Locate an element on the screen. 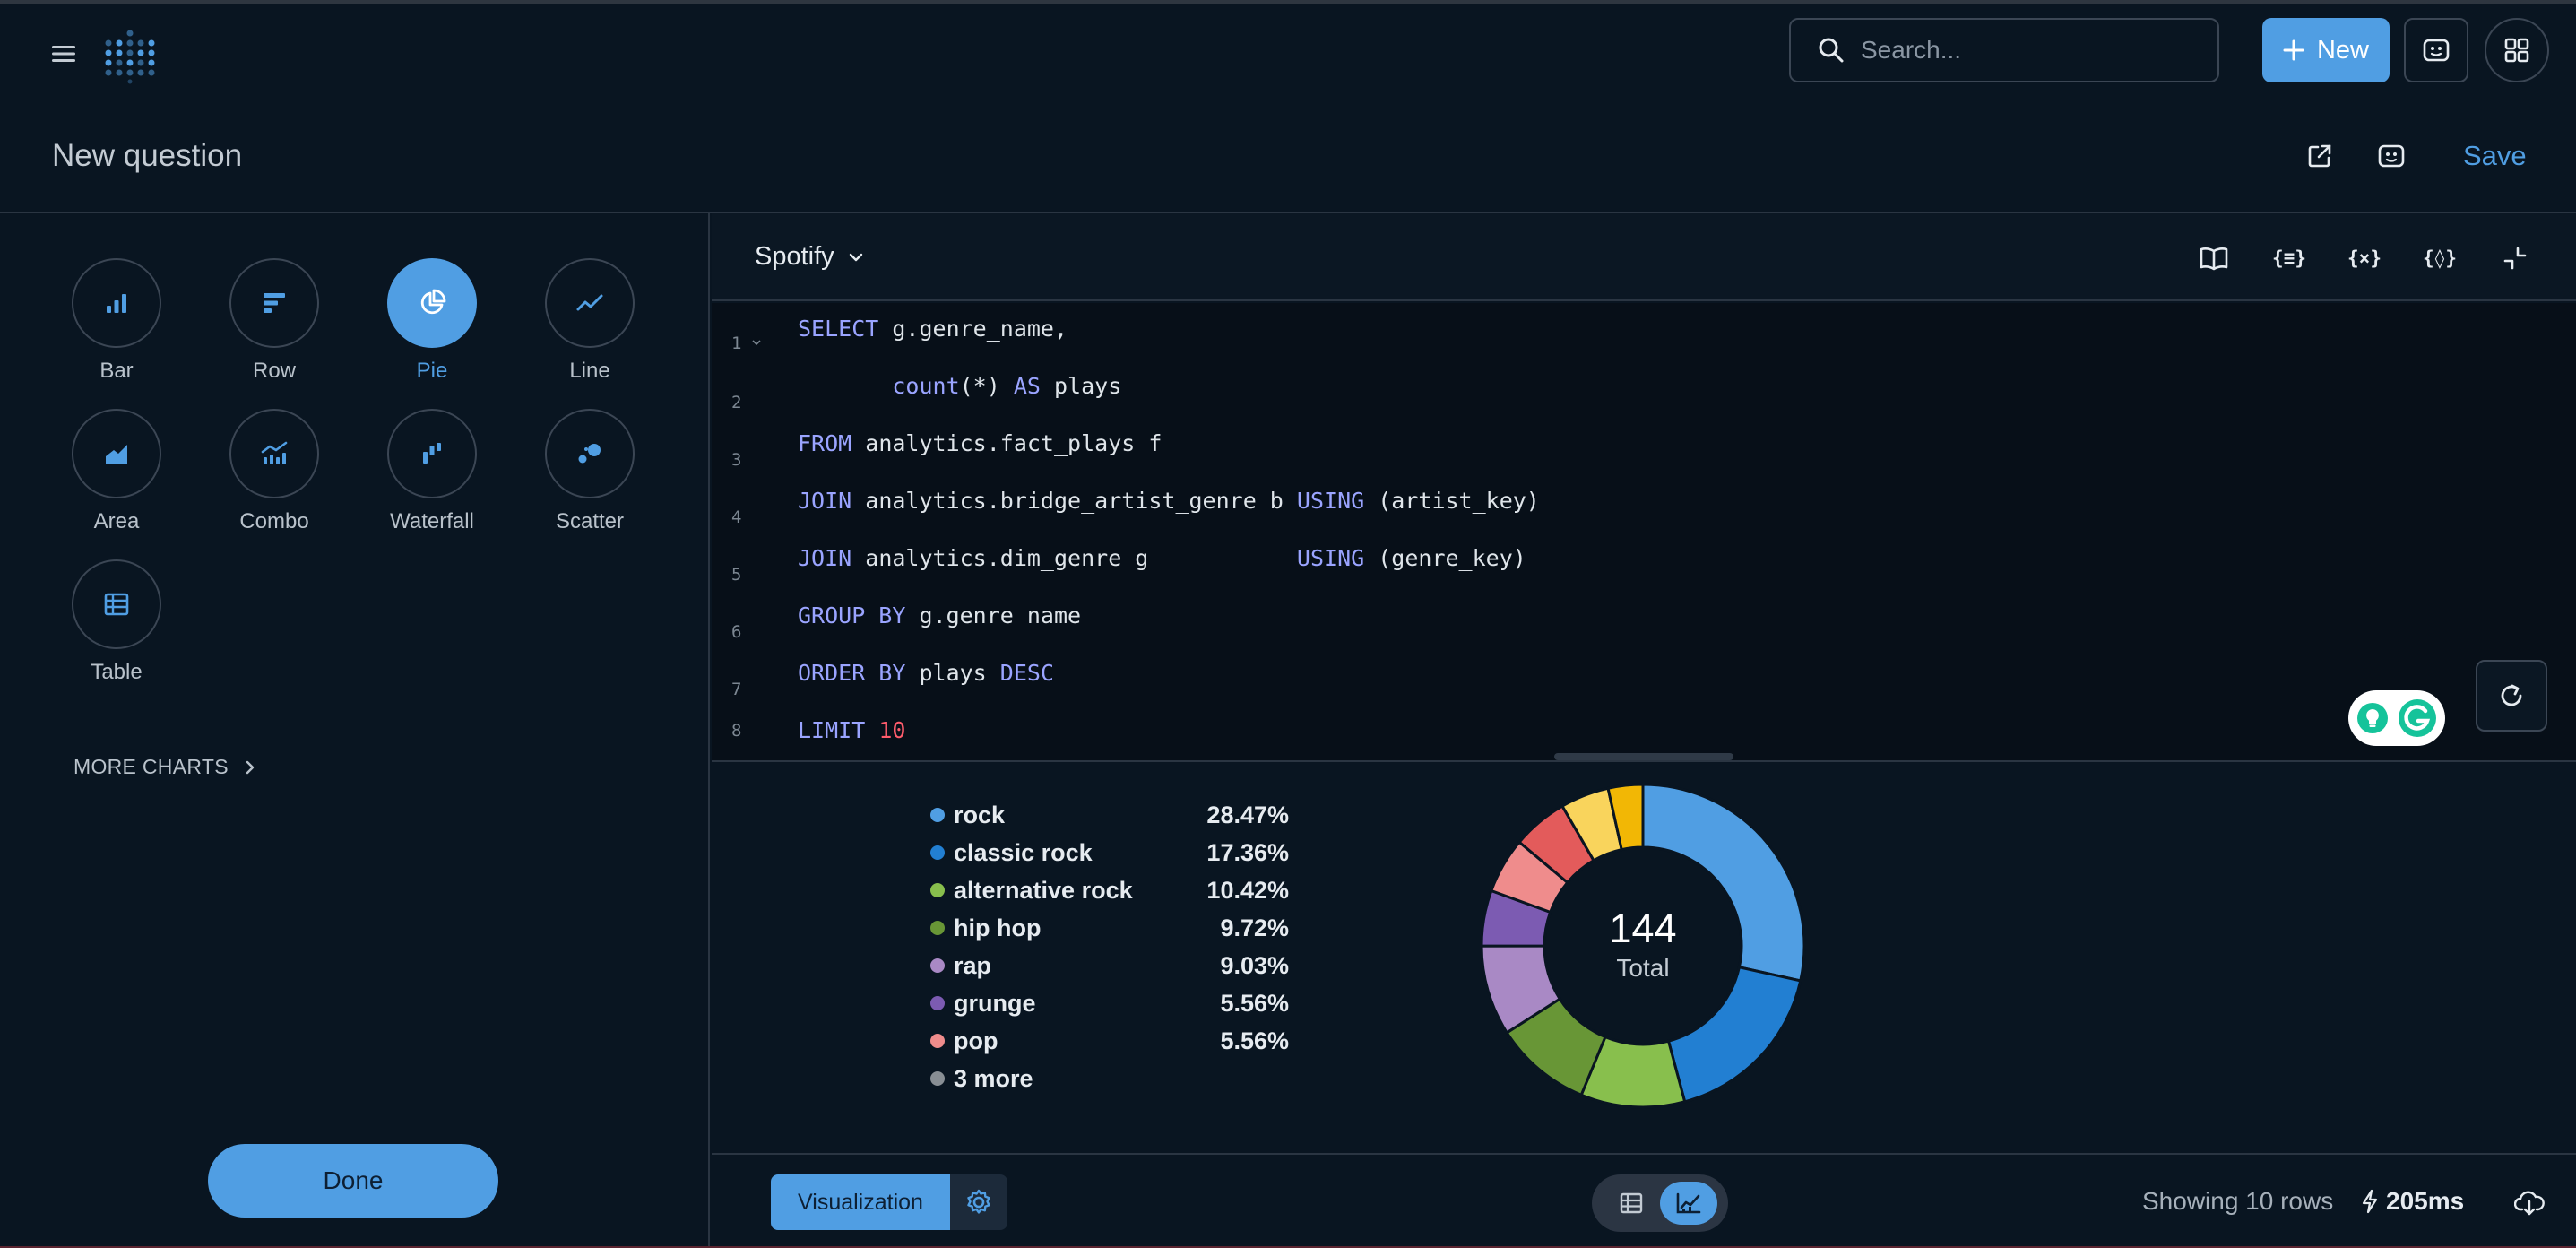  database-name: Spotify is located at coordinates (794, 256).